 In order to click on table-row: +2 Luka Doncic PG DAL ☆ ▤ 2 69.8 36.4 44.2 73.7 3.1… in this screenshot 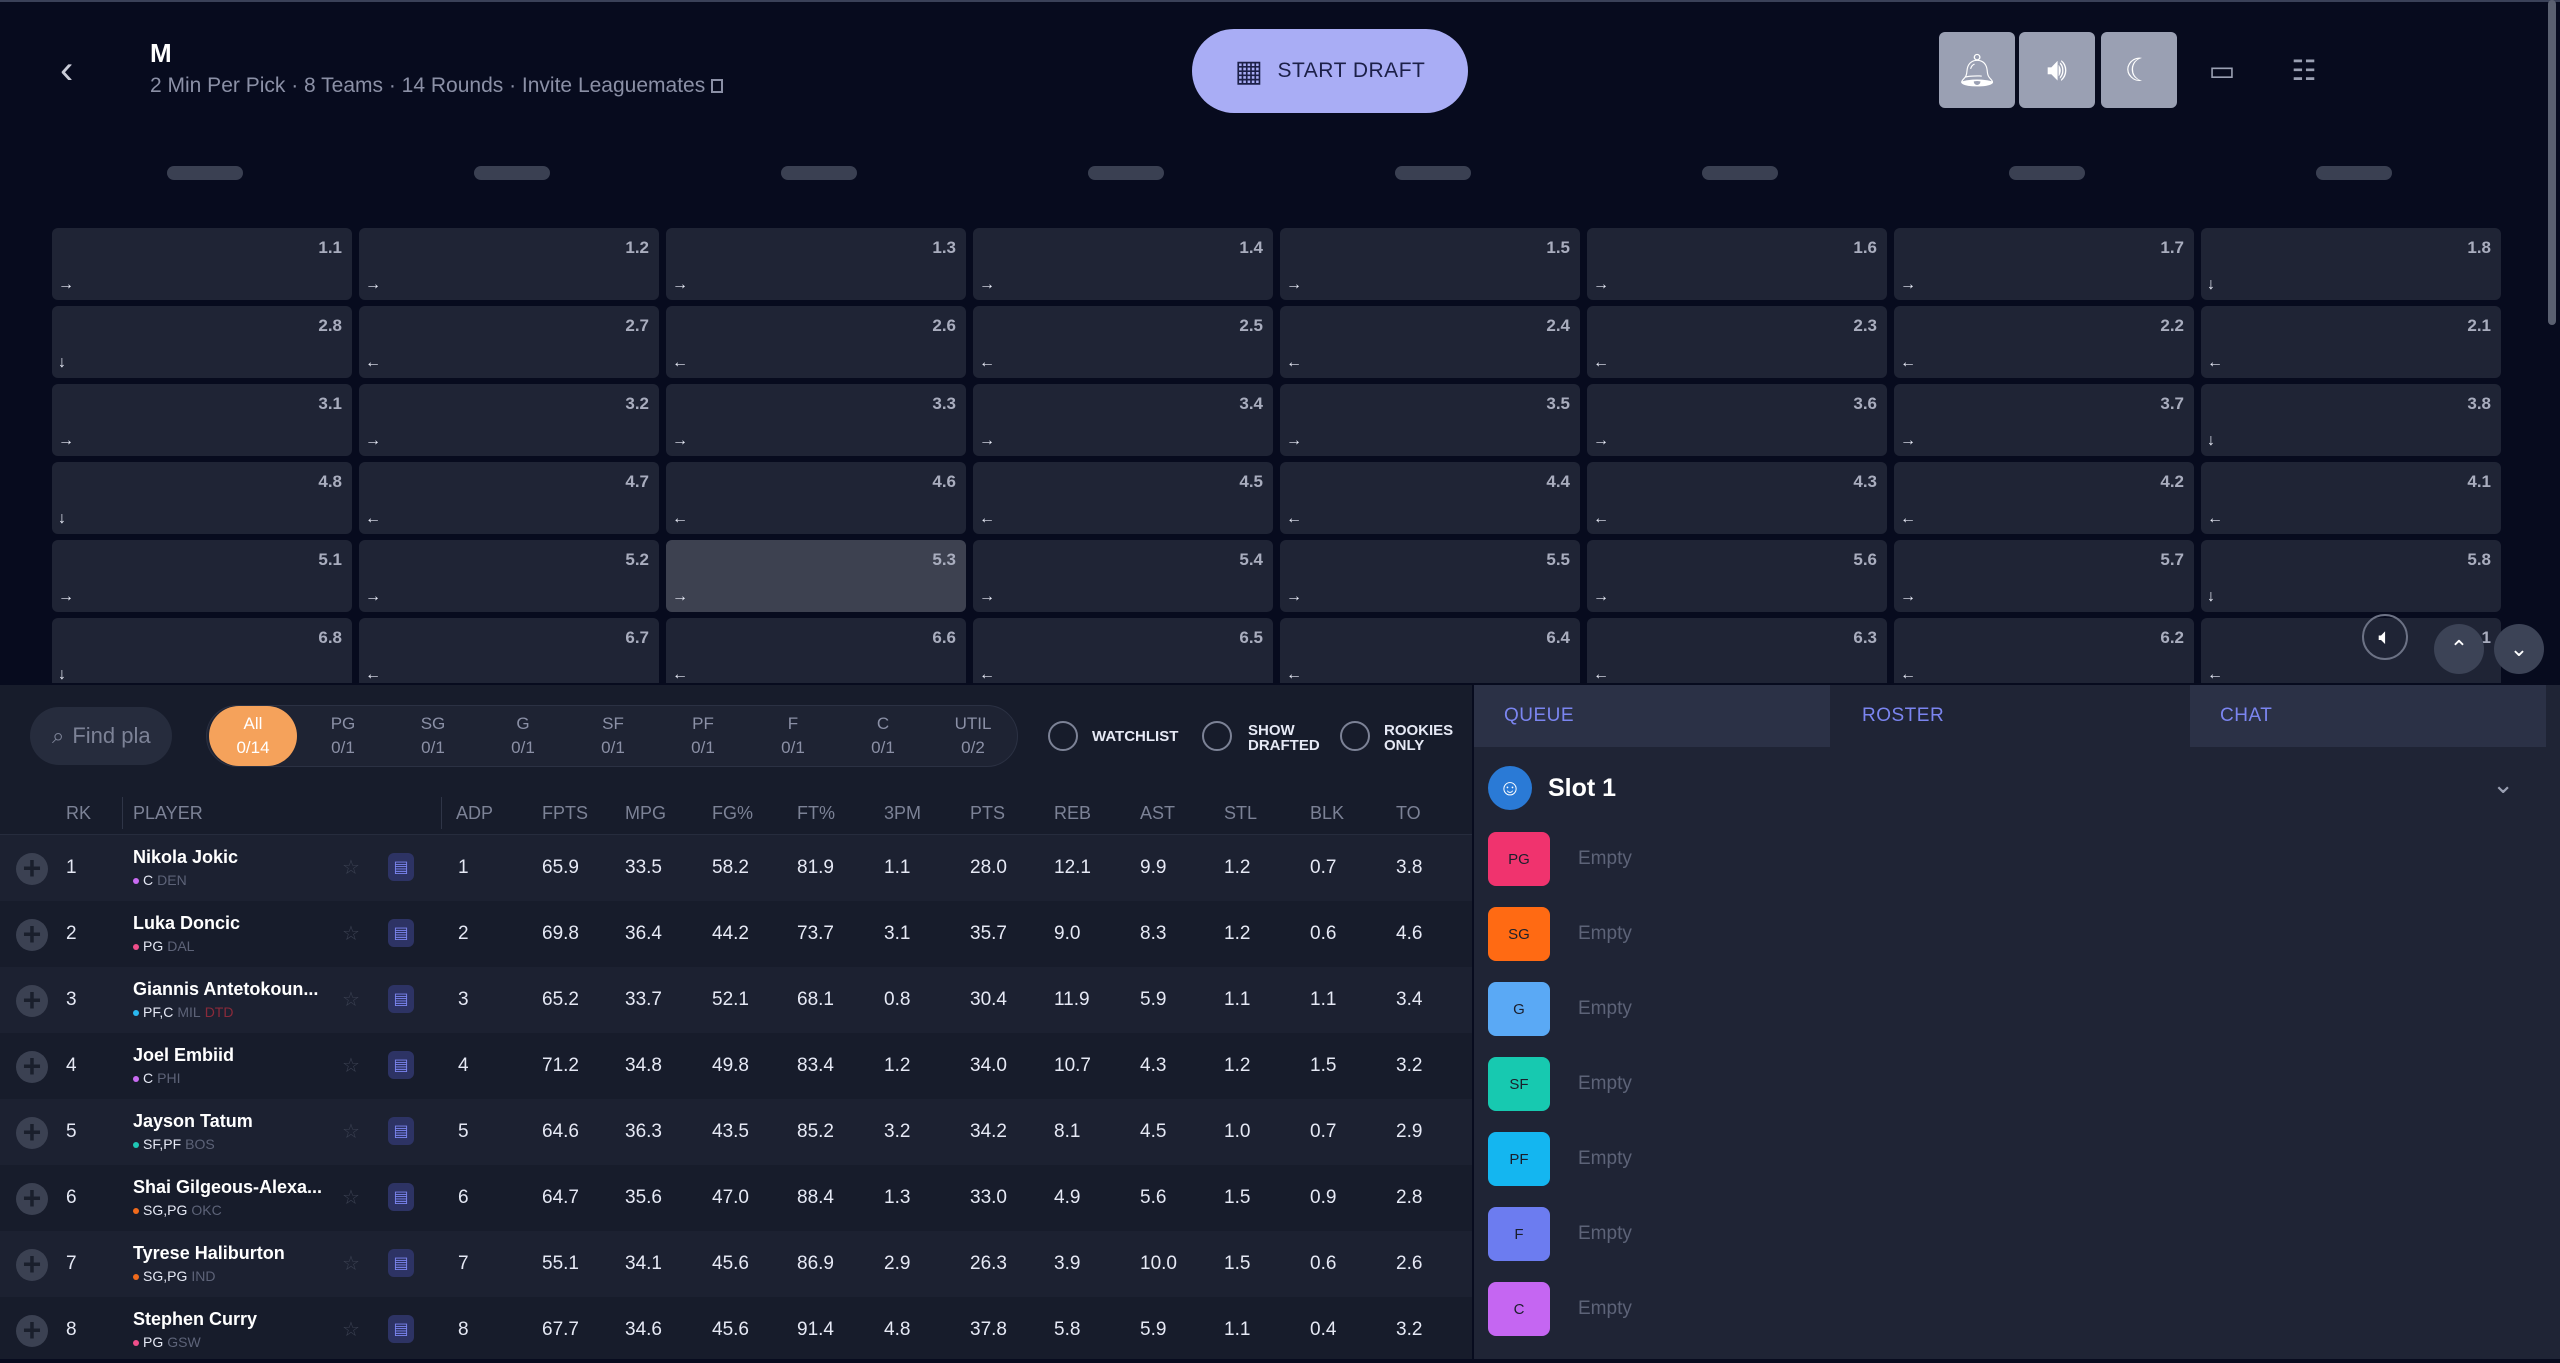, I will do `click(736, 934)`.